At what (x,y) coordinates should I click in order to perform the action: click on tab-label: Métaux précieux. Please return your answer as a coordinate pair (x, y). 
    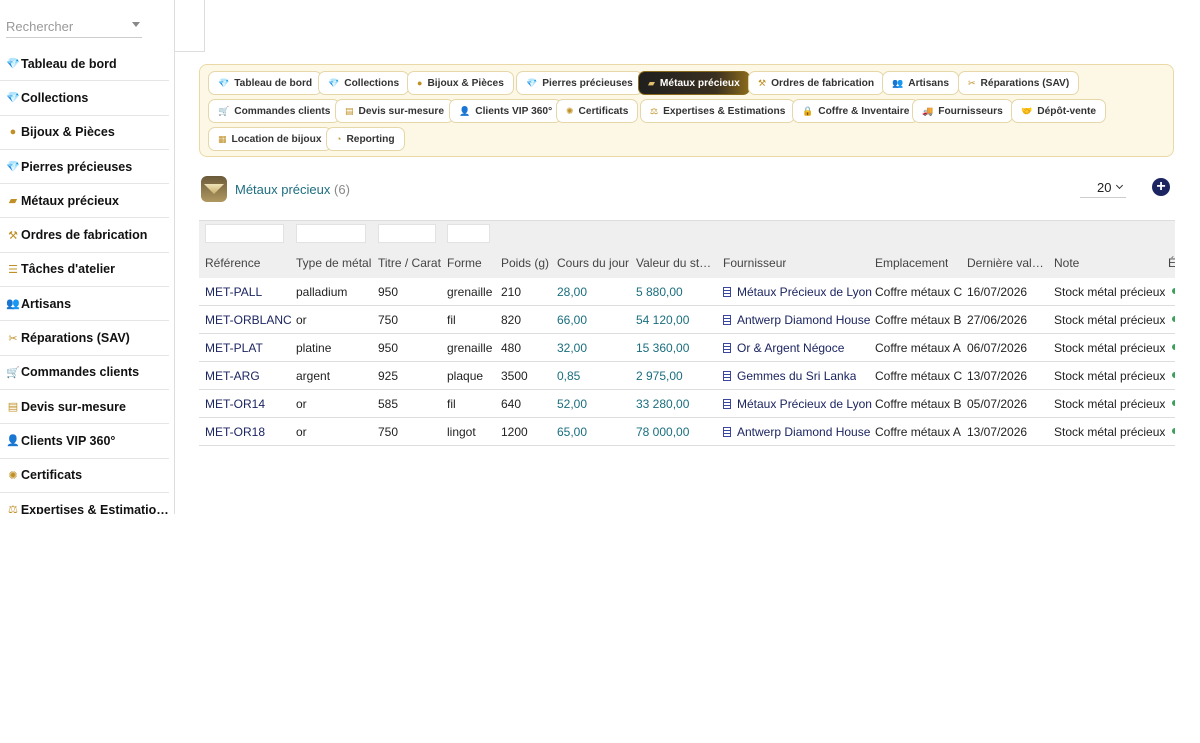
    Looking at the image, I should click on (699, 83).